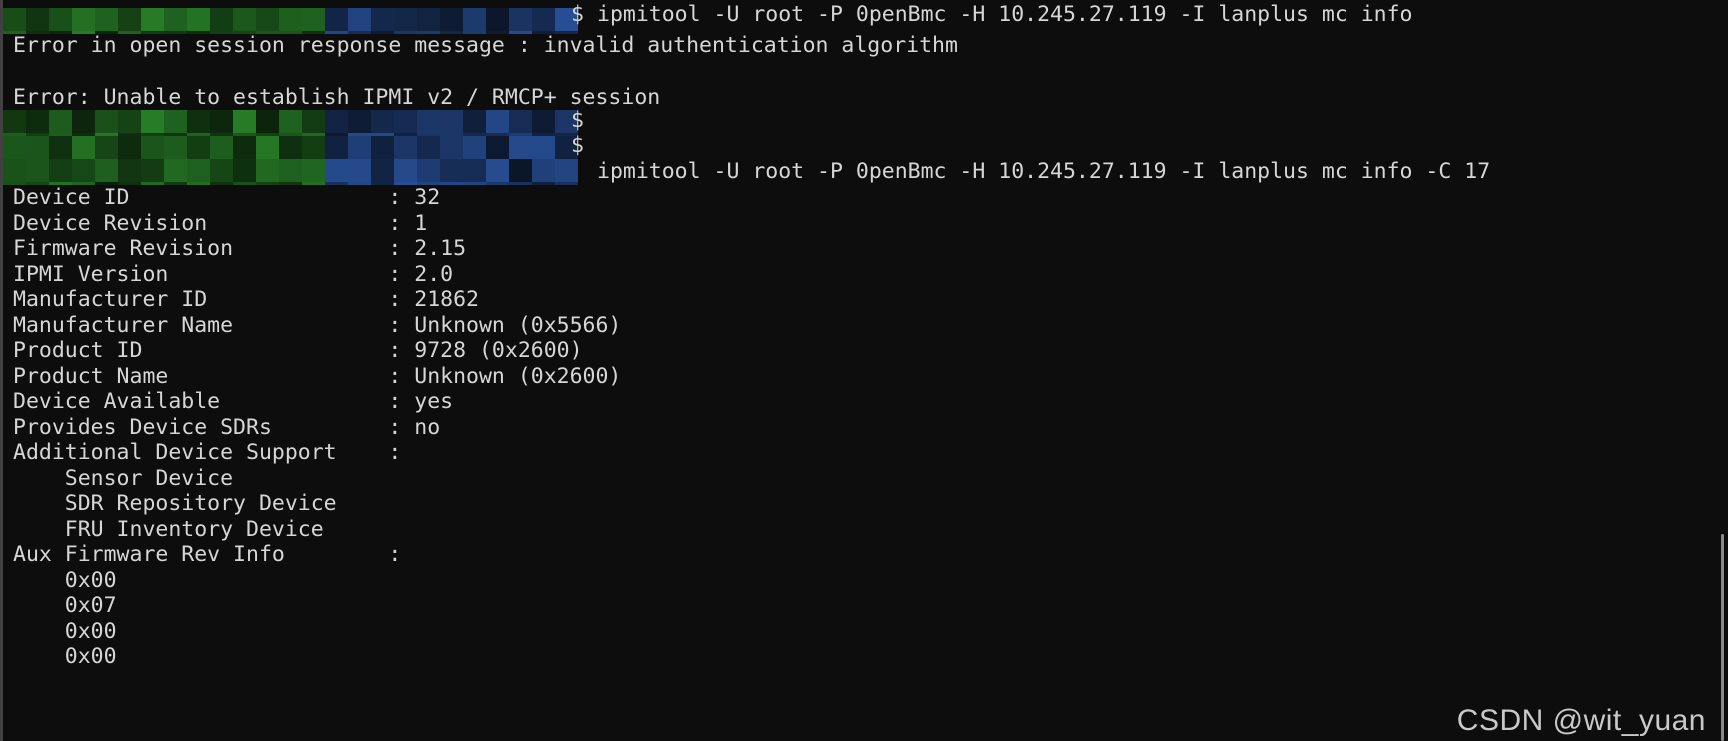 This screenshot has height=741, width=1728. I want to click on aux-firmware-rev-value: 0x07, so click(65, 605).